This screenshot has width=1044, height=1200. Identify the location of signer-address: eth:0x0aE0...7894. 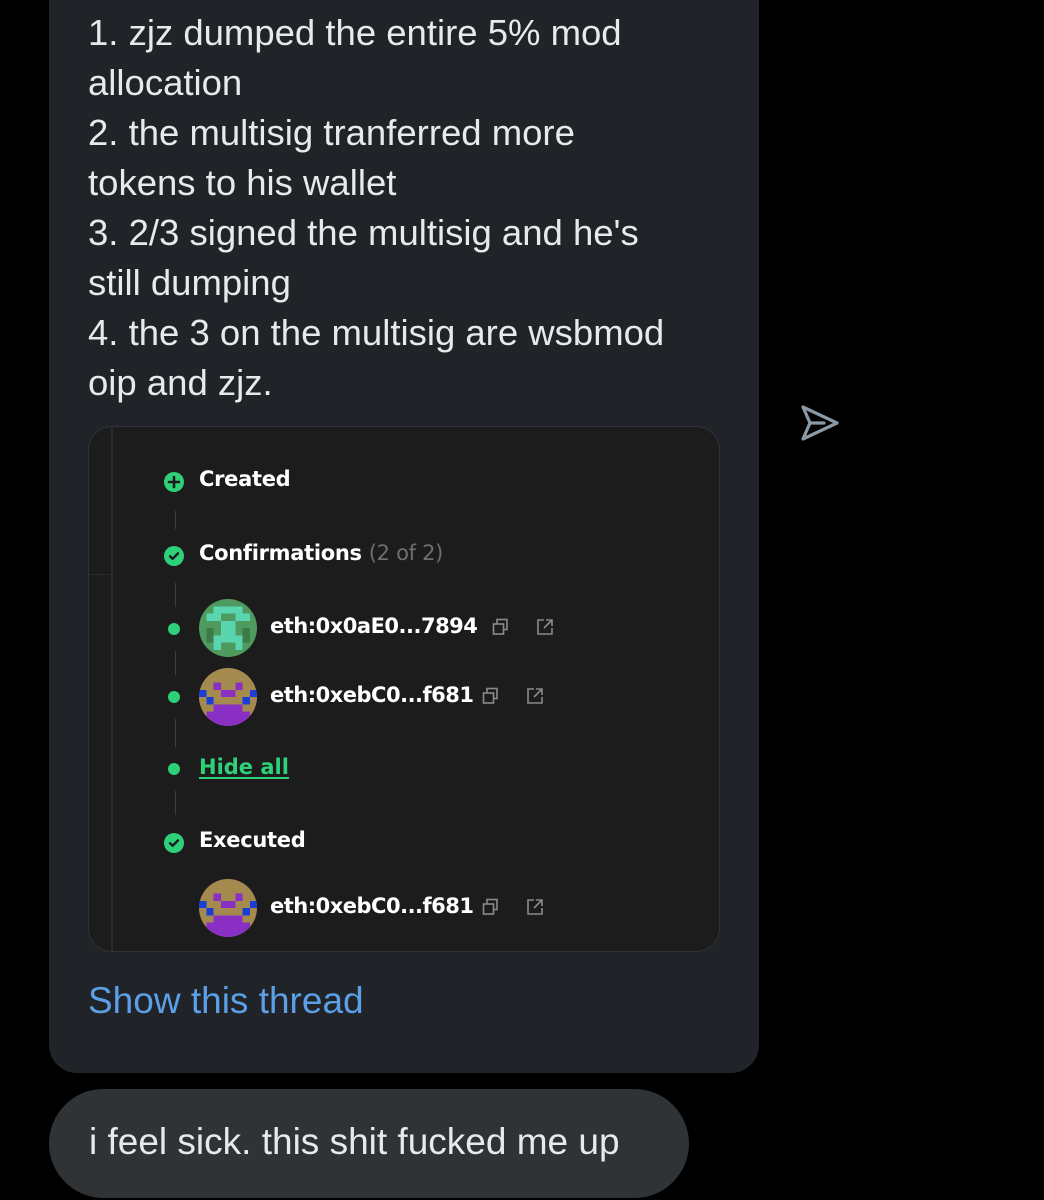
(374, 626).